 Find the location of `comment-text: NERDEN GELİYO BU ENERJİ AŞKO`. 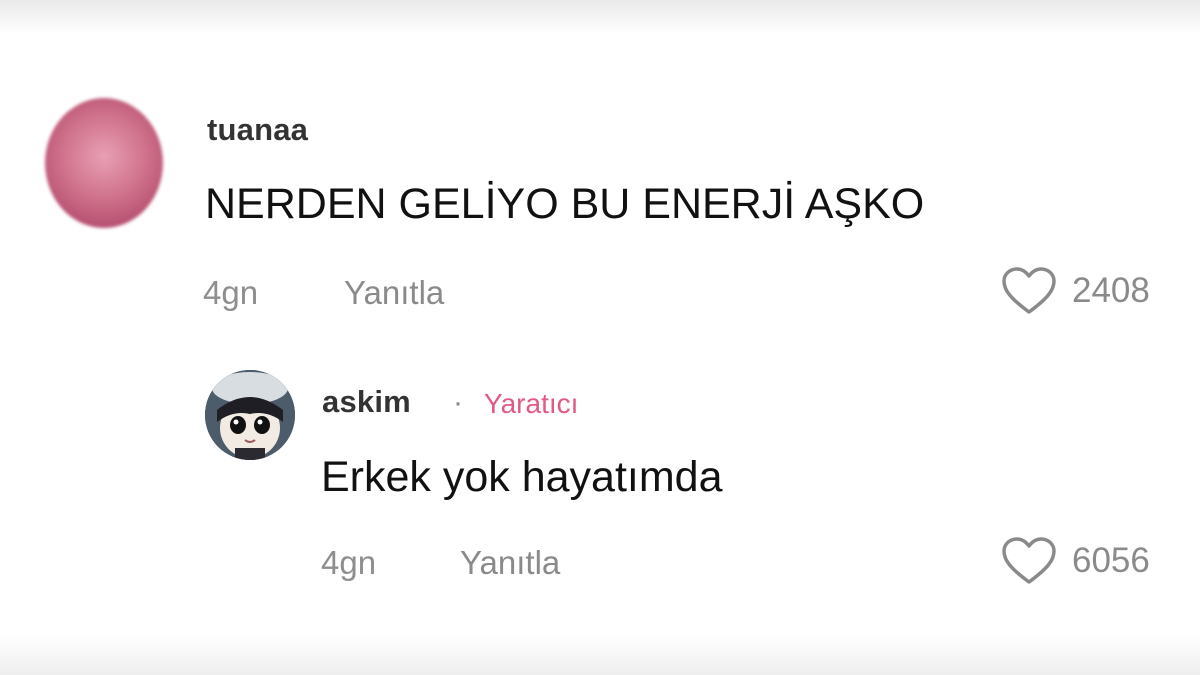

comment-text: NERDEN GELİYO BU ENERJİ AŞKO is located at coordinates (565, 204).